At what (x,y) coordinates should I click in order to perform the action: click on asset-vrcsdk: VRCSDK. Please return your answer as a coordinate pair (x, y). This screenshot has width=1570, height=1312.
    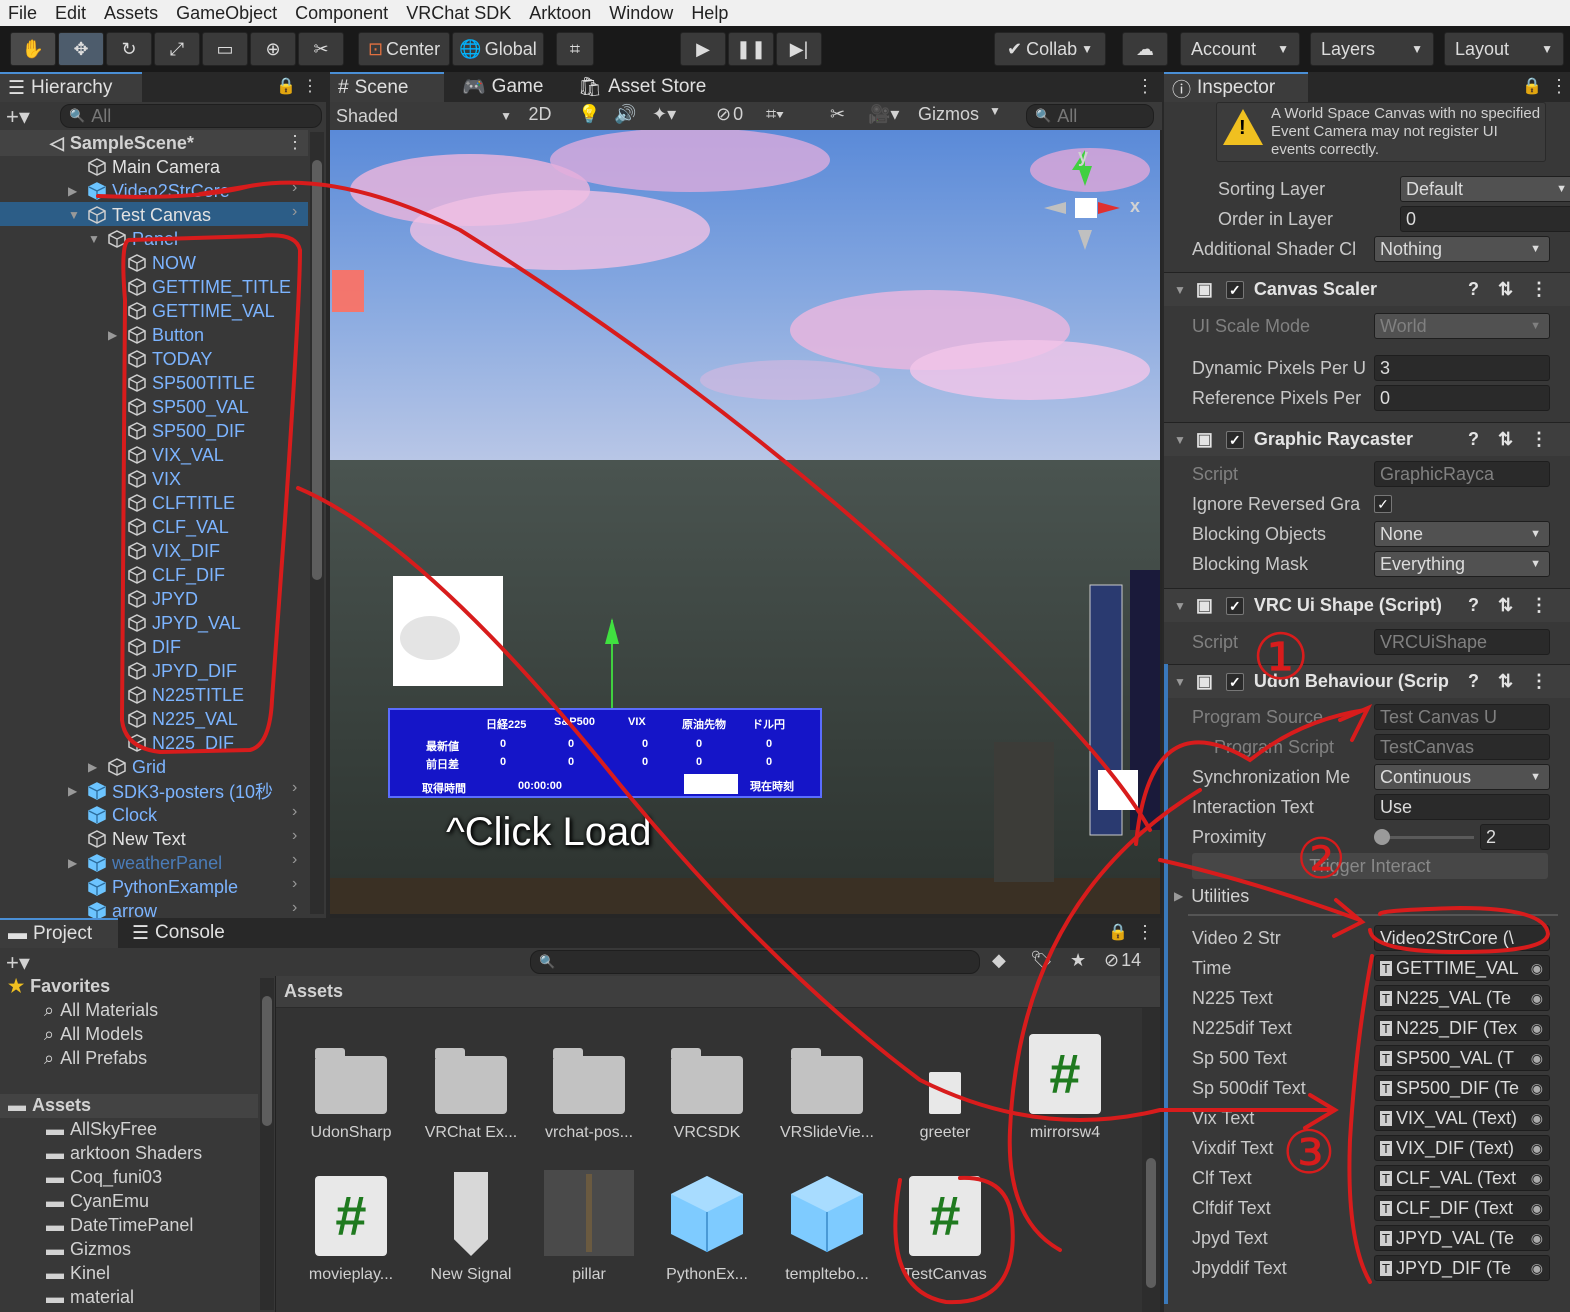
    Looking at the image, I should click on (707, 1083).